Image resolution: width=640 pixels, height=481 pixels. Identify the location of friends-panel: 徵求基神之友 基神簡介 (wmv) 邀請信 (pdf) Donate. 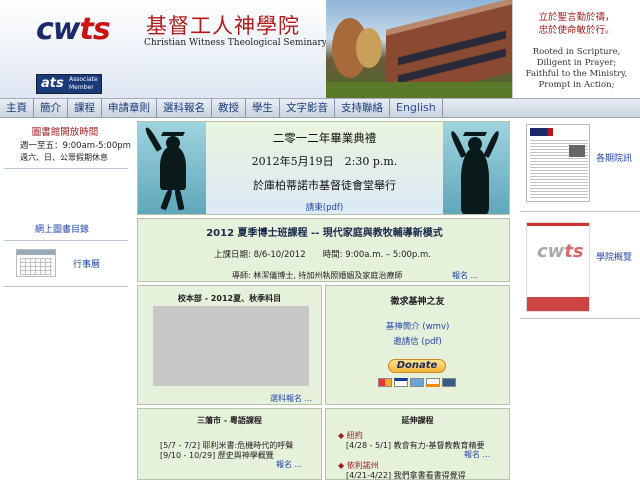
(417, 345).